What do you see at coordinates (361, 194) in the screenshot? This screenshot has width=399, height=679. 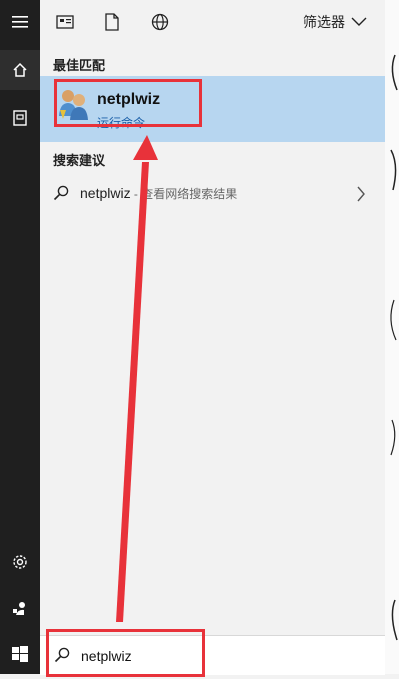 I see `chevron-right-icon` at bounding box center [361, 194].